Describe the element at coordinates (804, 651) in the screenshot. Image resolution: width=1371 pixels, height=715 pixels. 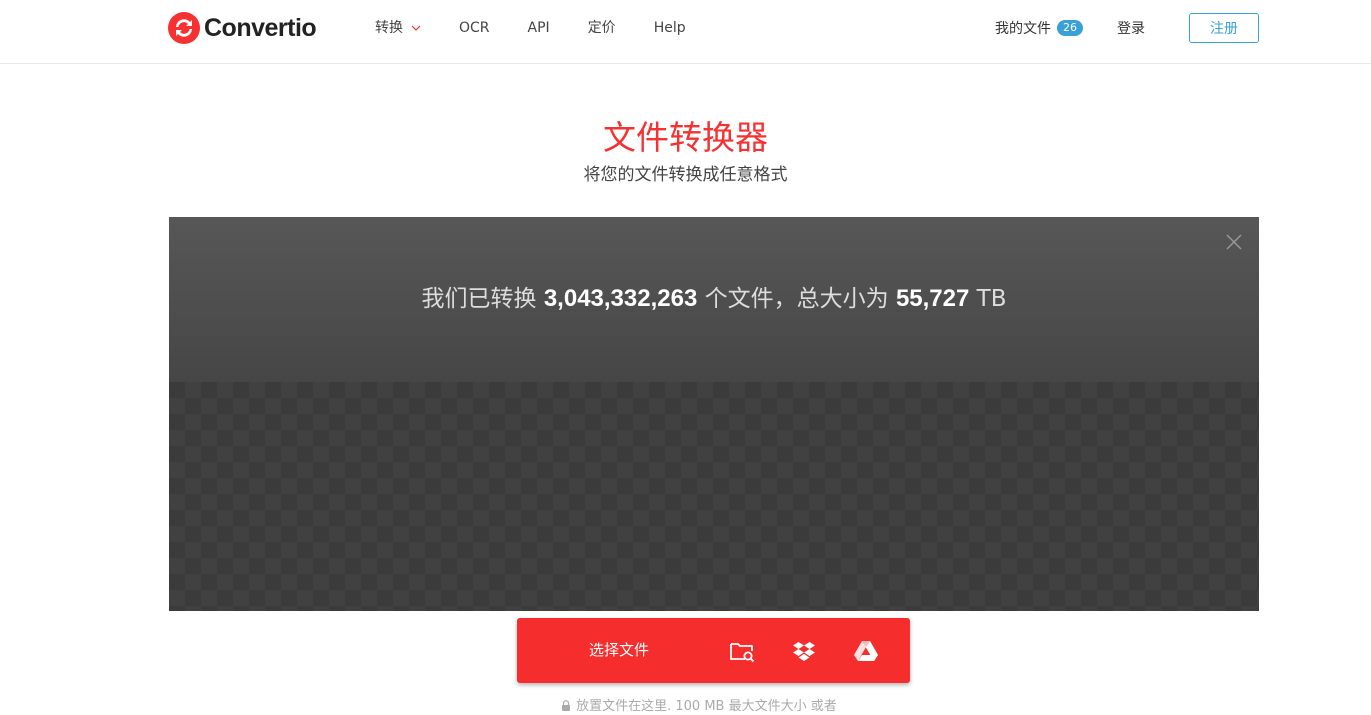
I see `dropbox-icon` at that location.